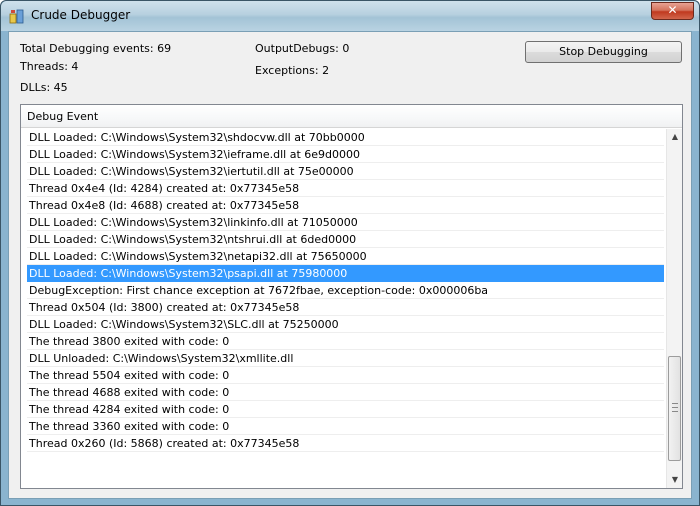  I want to click on app-icon, so click(16, 16).